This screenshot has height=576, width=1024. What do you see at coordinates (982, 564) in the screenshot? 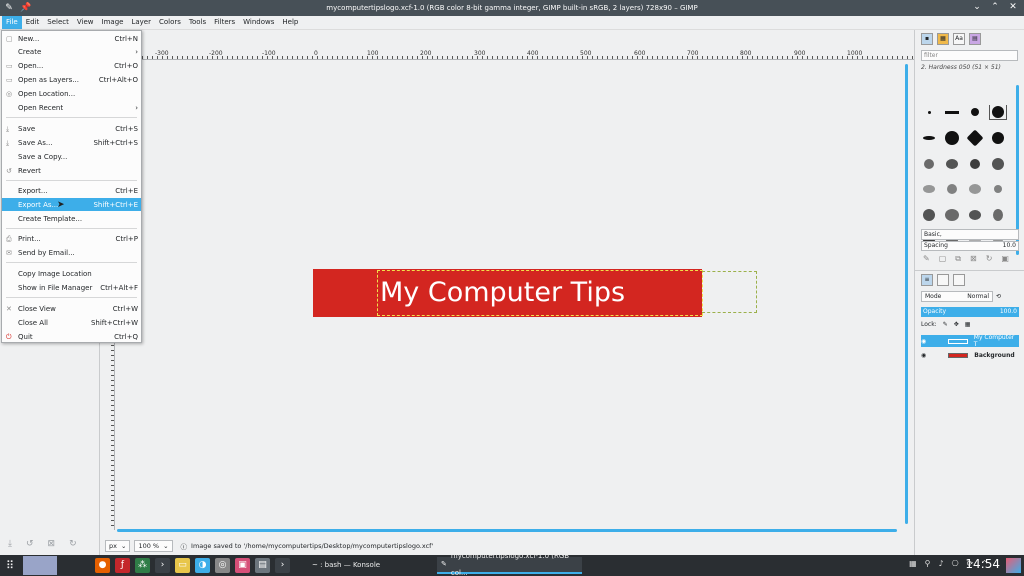
I see `clock: 14:54` at bounding box center [982, 564].